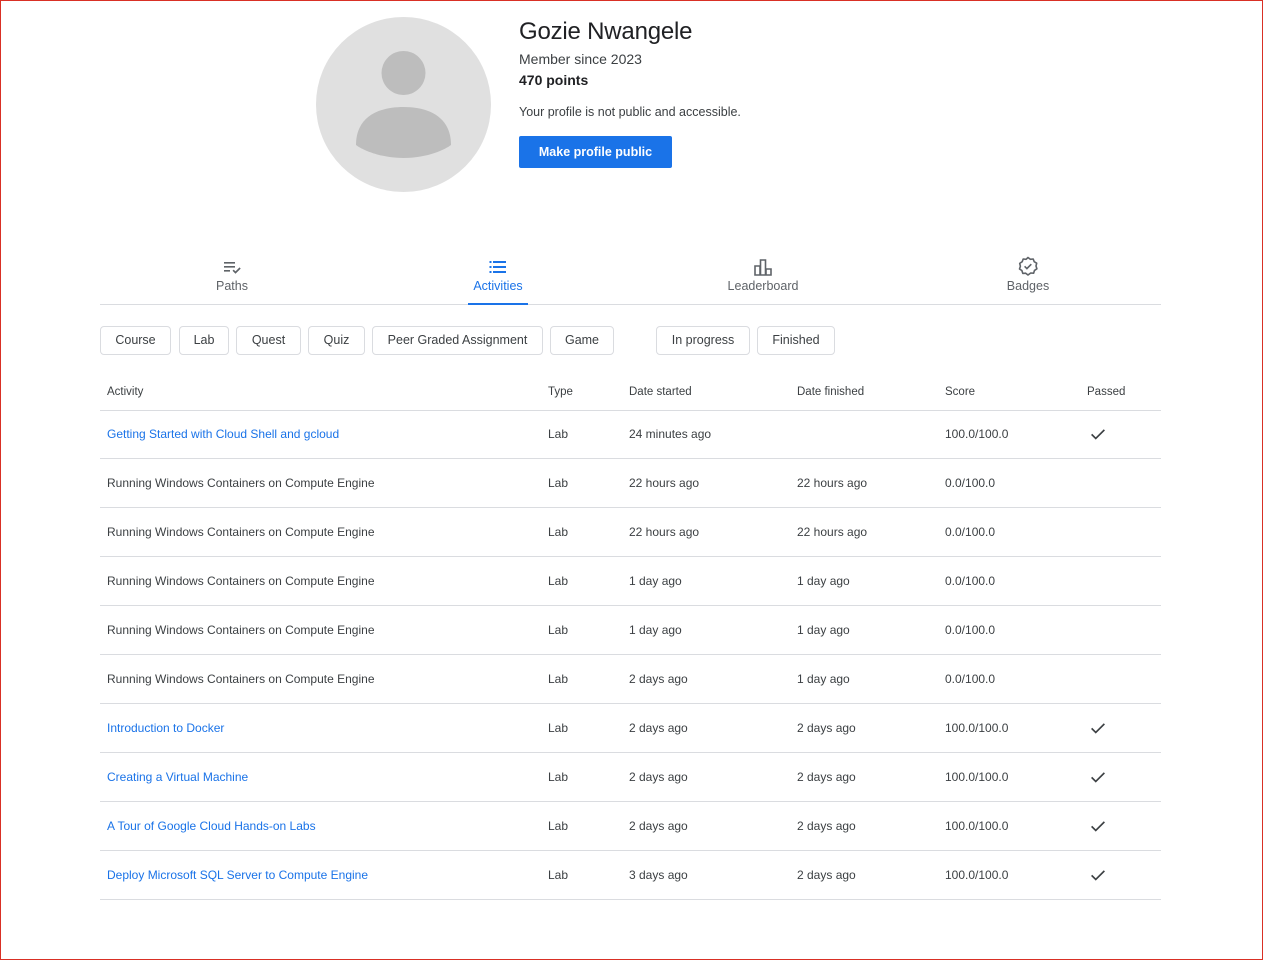 The width and height of the screenshot is (1263, 960). Describe the element at coordinates (1028, 266) in the screenshot. I see `badge-icon` at that location.